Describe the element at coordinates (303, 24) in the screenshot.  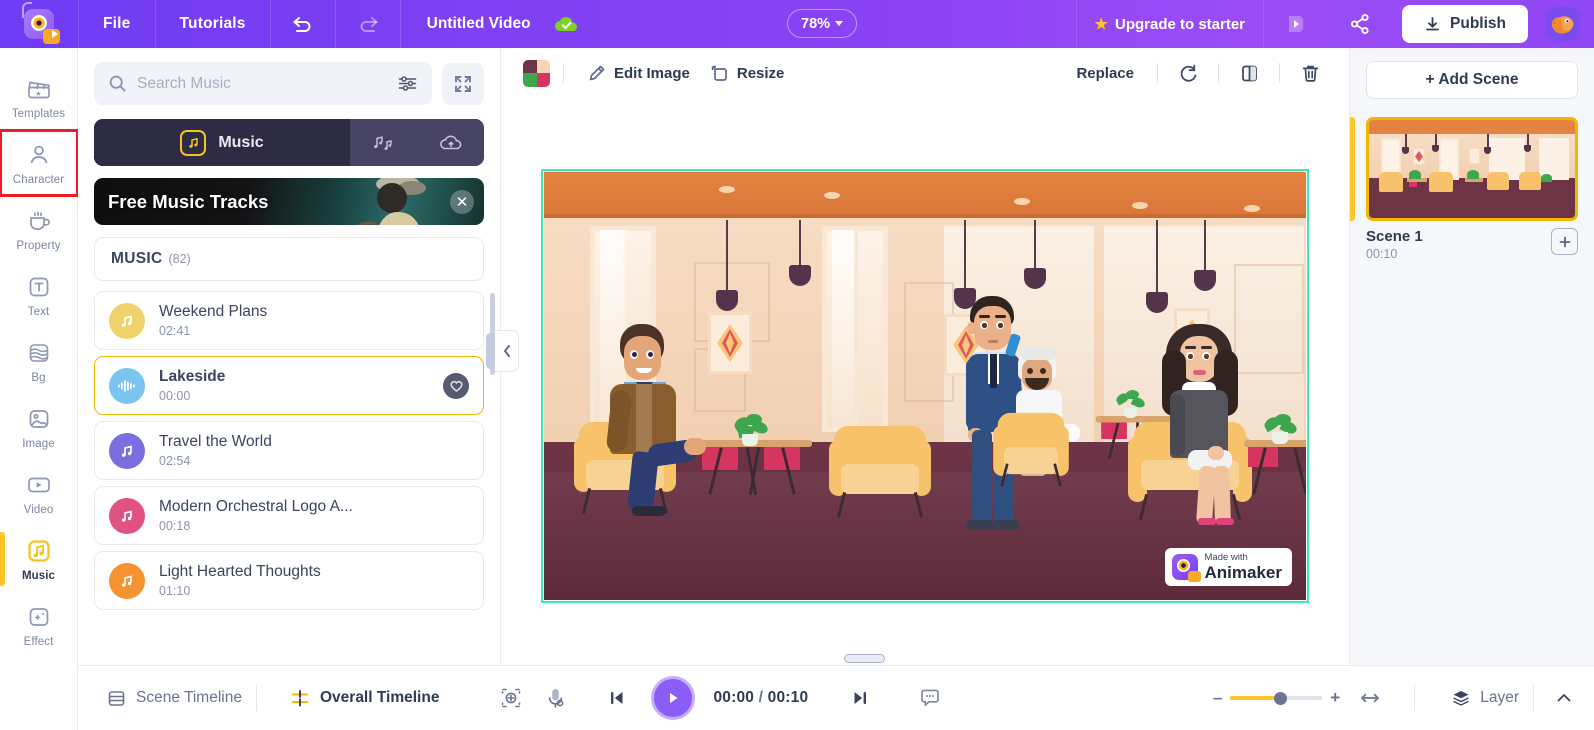
I see `undo-icon` at that location.